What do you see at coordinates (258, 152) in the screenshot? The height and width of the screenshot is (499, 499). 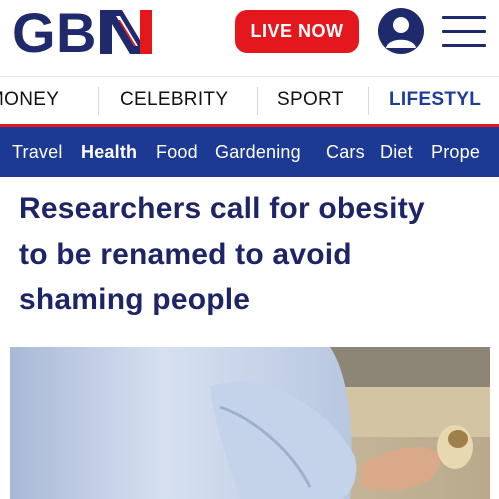 I see `subnav-item-gardening: Gardening` at bounding box center [258, 152].